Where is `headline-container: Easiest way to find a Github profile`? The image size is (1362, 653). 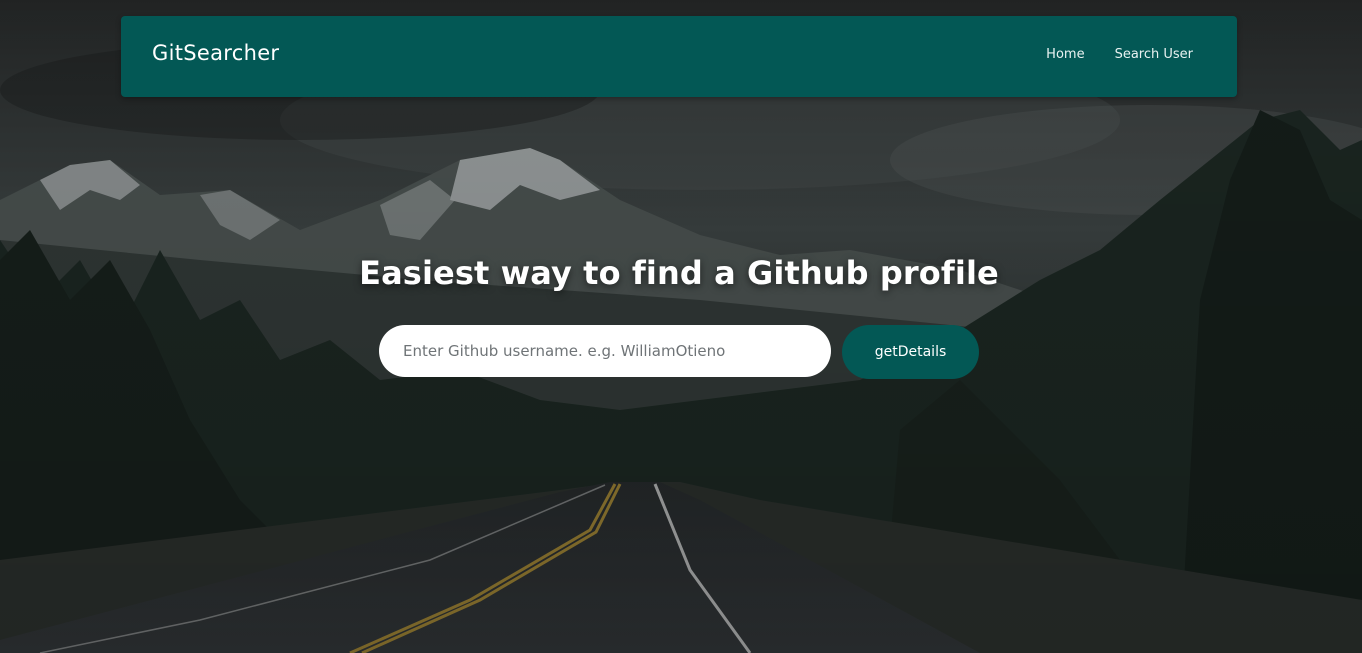 headline-container: Easiest way to find a Github profile is located at coordinates (681, 273).